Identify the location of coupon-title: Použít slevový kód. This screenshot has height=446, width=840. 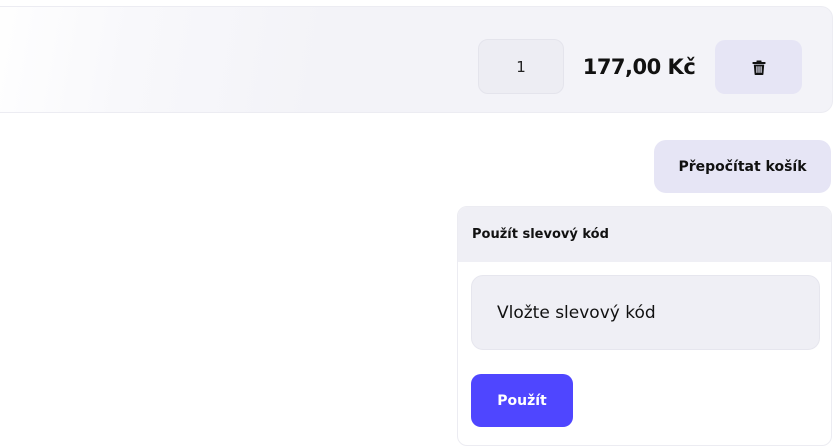
(644, 234).